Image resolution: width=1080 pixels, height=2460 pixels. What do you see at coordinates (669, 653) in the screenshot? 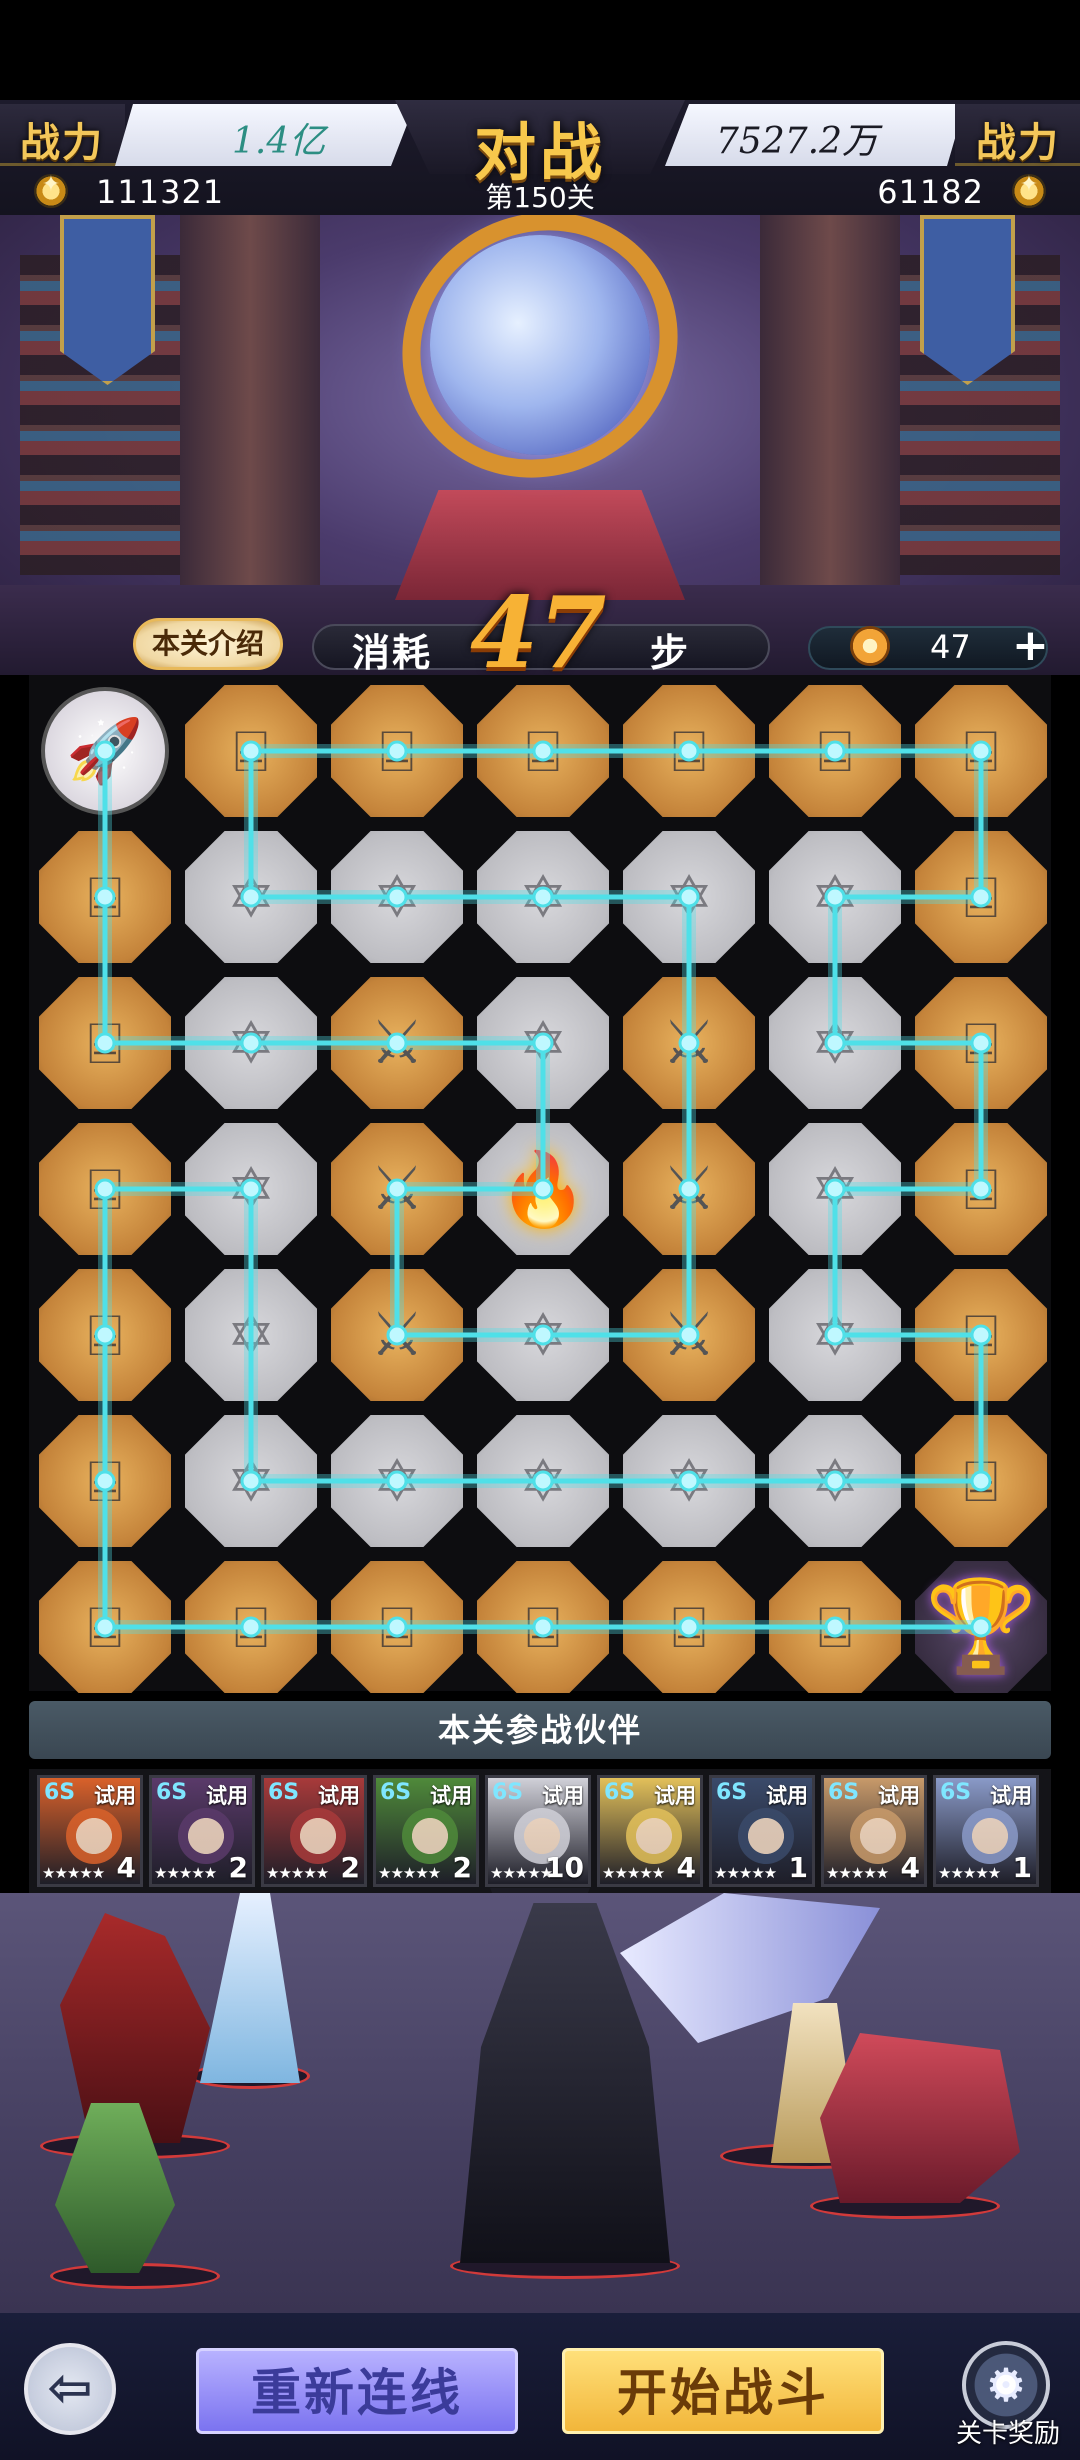
I see `step-unit: 步` at bounding box center [669, 653].